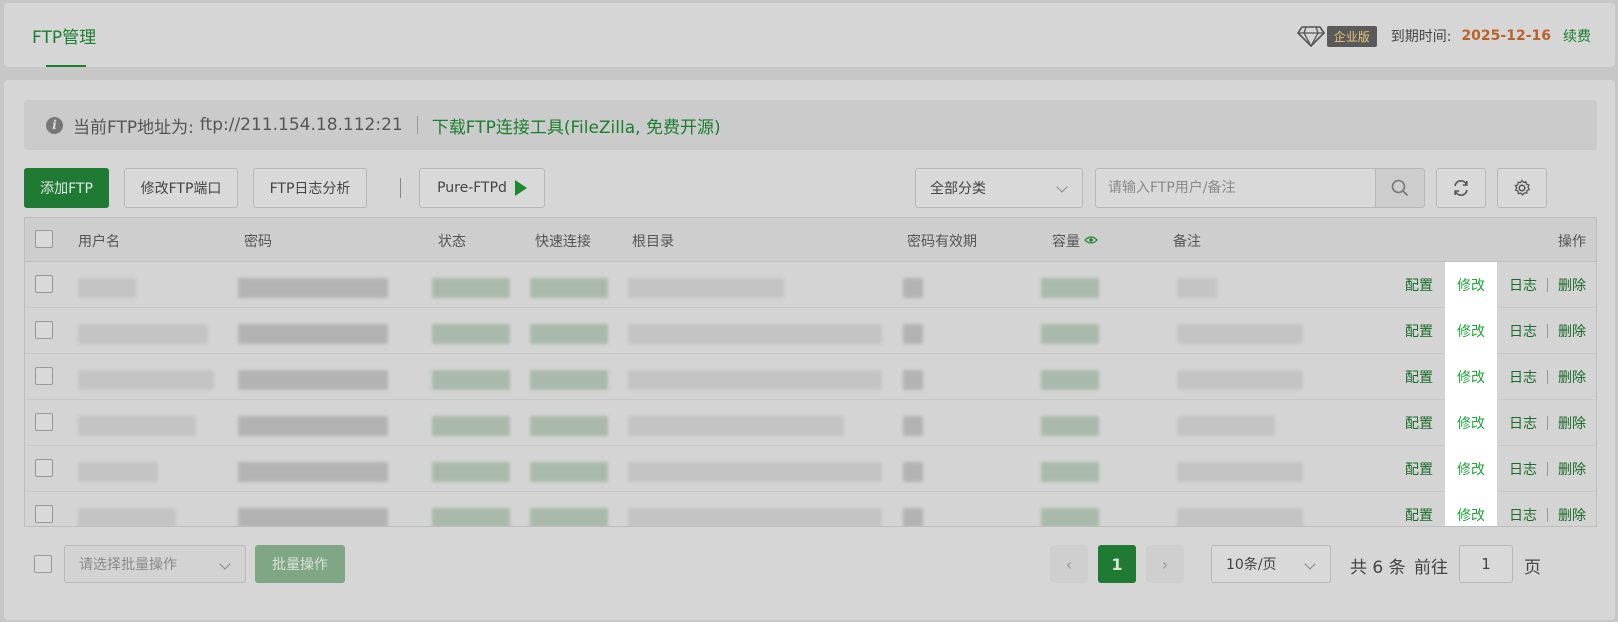 The image size is (1618, 622). What do you see at coordinates (1117, 564) in the screenshot?
I see `page-number-current: 1` at bounding box center [1117, 564].